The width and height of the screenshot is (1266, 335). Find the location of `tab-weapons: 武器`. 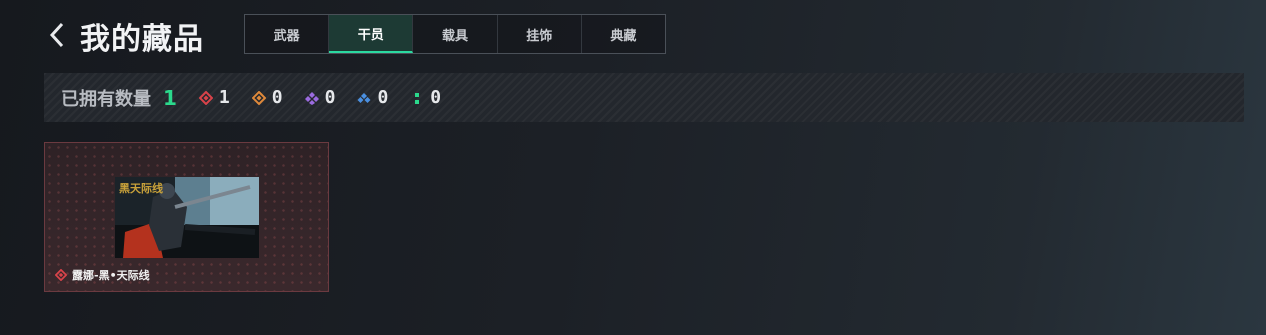

tab-weapons: 武器 is located at coordinates (287, 34).